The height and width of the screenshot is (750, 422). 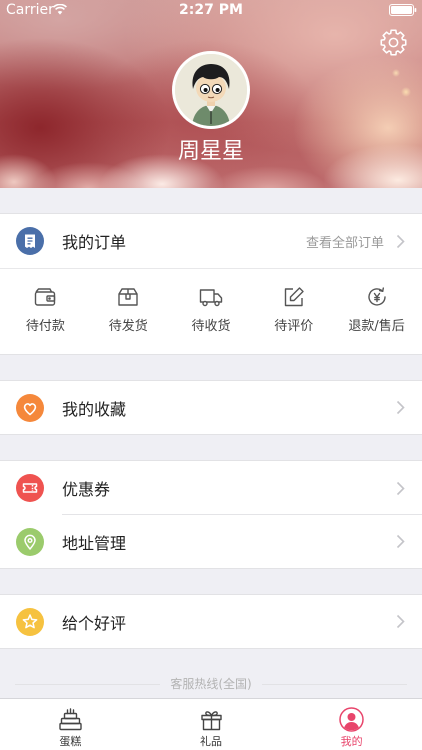 What do you see at coordinates (351, 719) in the screenshot?
I see `user-icon` at bounding box center [351, 719].